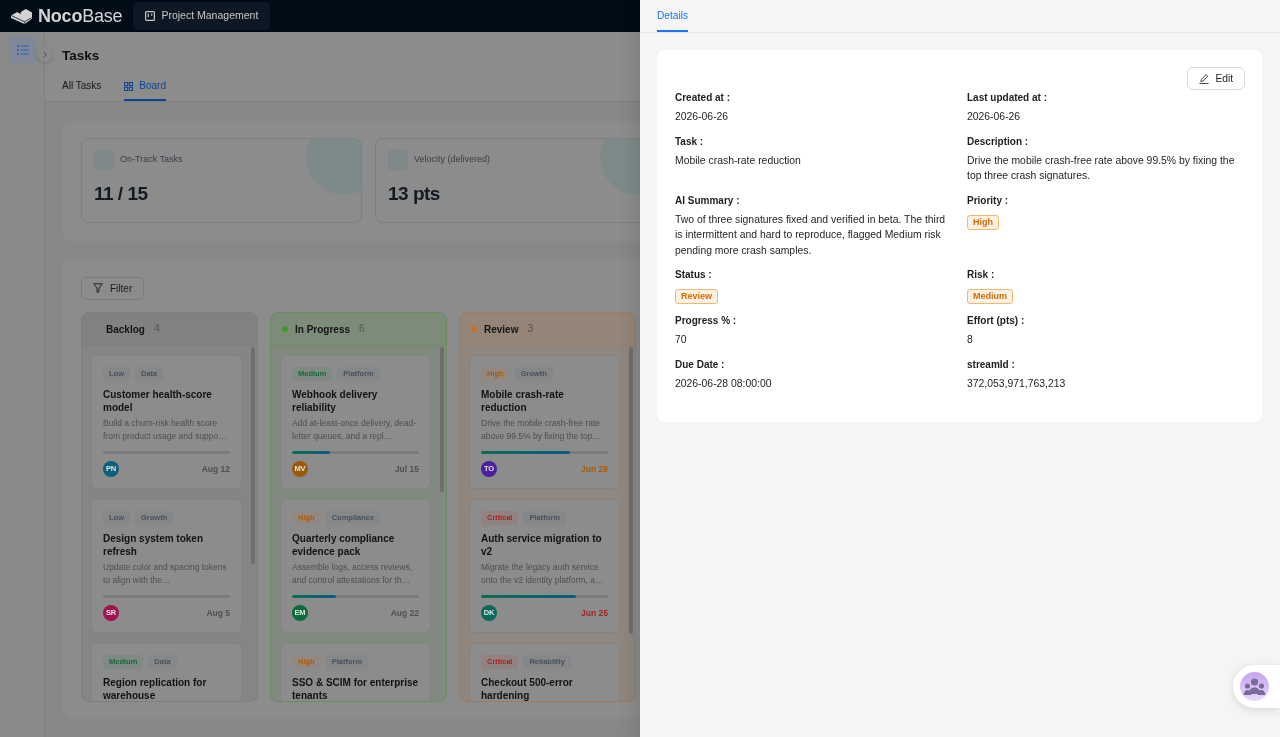 The image size is (1280, 737). I want to click on status-tag: Review, so click(697, 296).